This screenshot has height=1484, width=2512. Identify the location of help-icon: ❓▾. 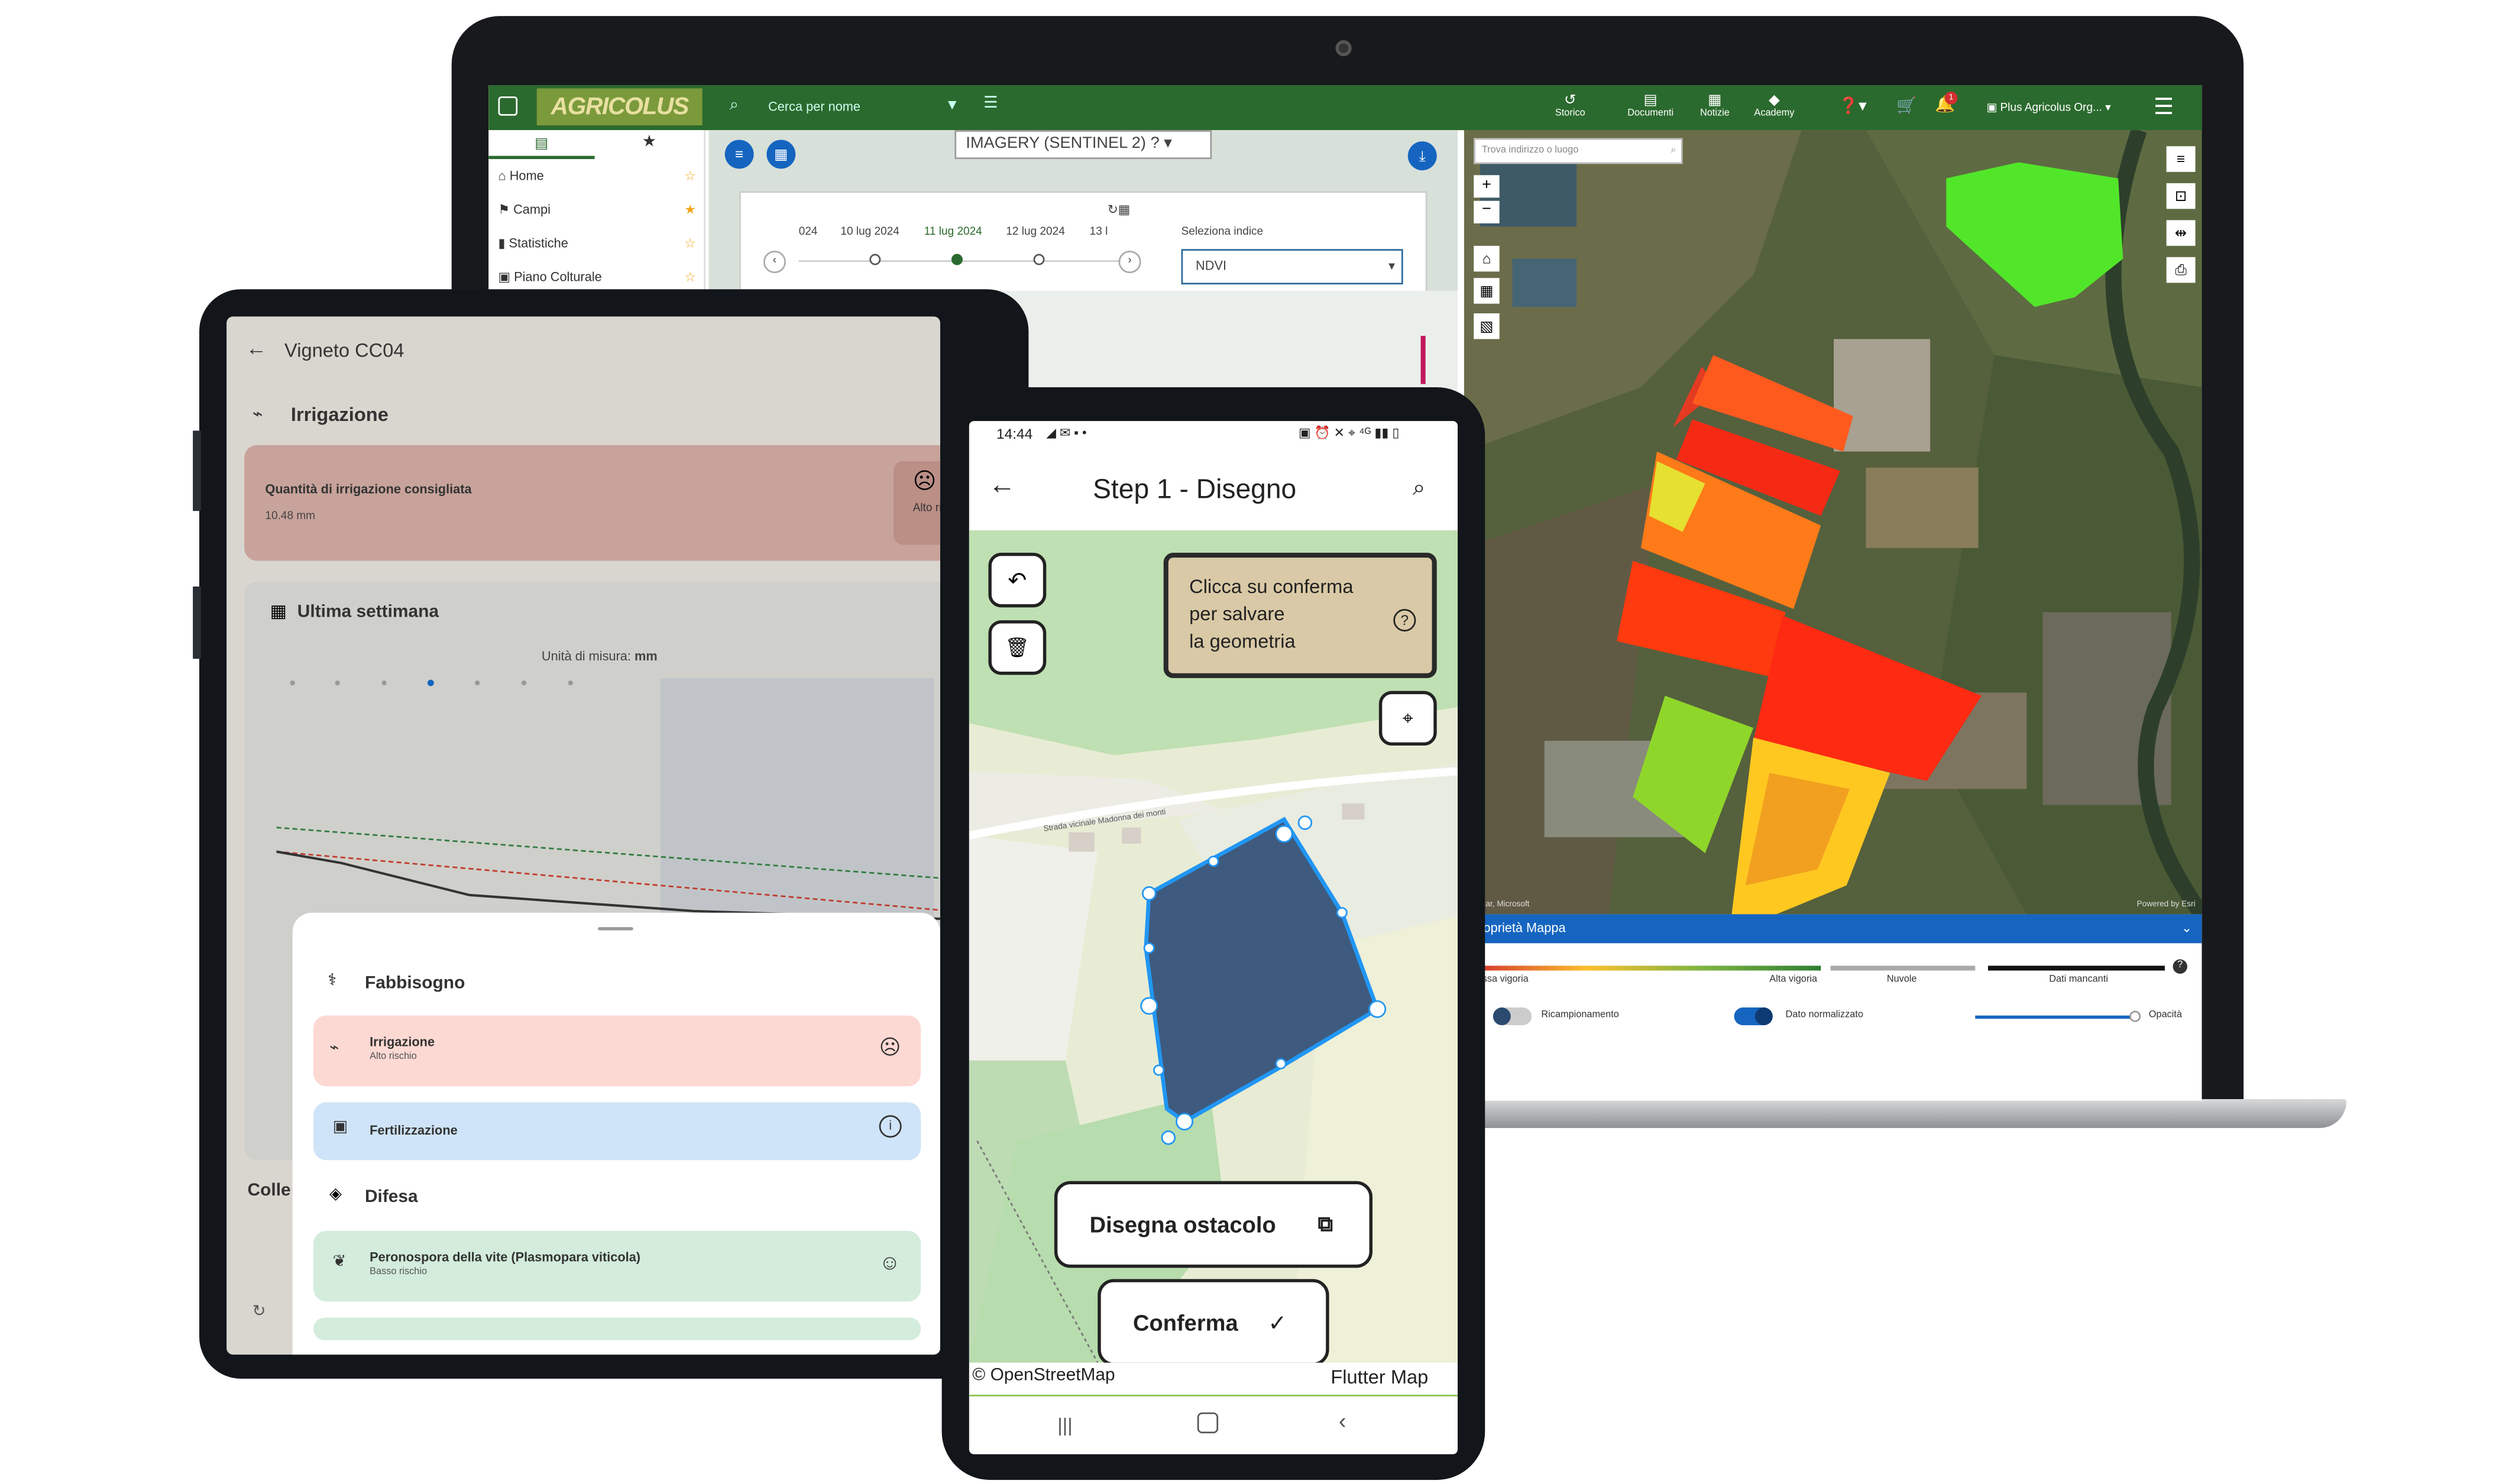
(1852, 107).